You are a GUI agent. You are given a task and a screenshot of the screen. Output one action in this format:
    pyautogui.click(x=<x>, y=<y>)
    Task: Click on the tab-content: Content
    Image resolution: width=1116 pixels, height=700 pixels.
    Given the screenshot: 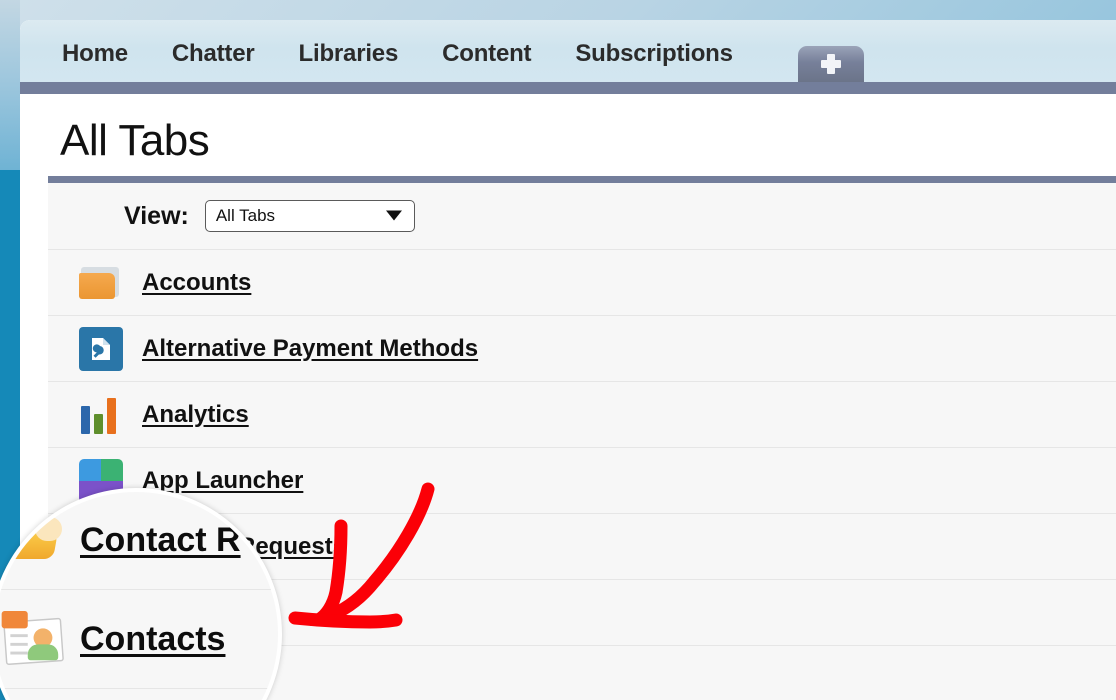 What is the action you would take?
    pyautogui.click(x=486, y=61)
    